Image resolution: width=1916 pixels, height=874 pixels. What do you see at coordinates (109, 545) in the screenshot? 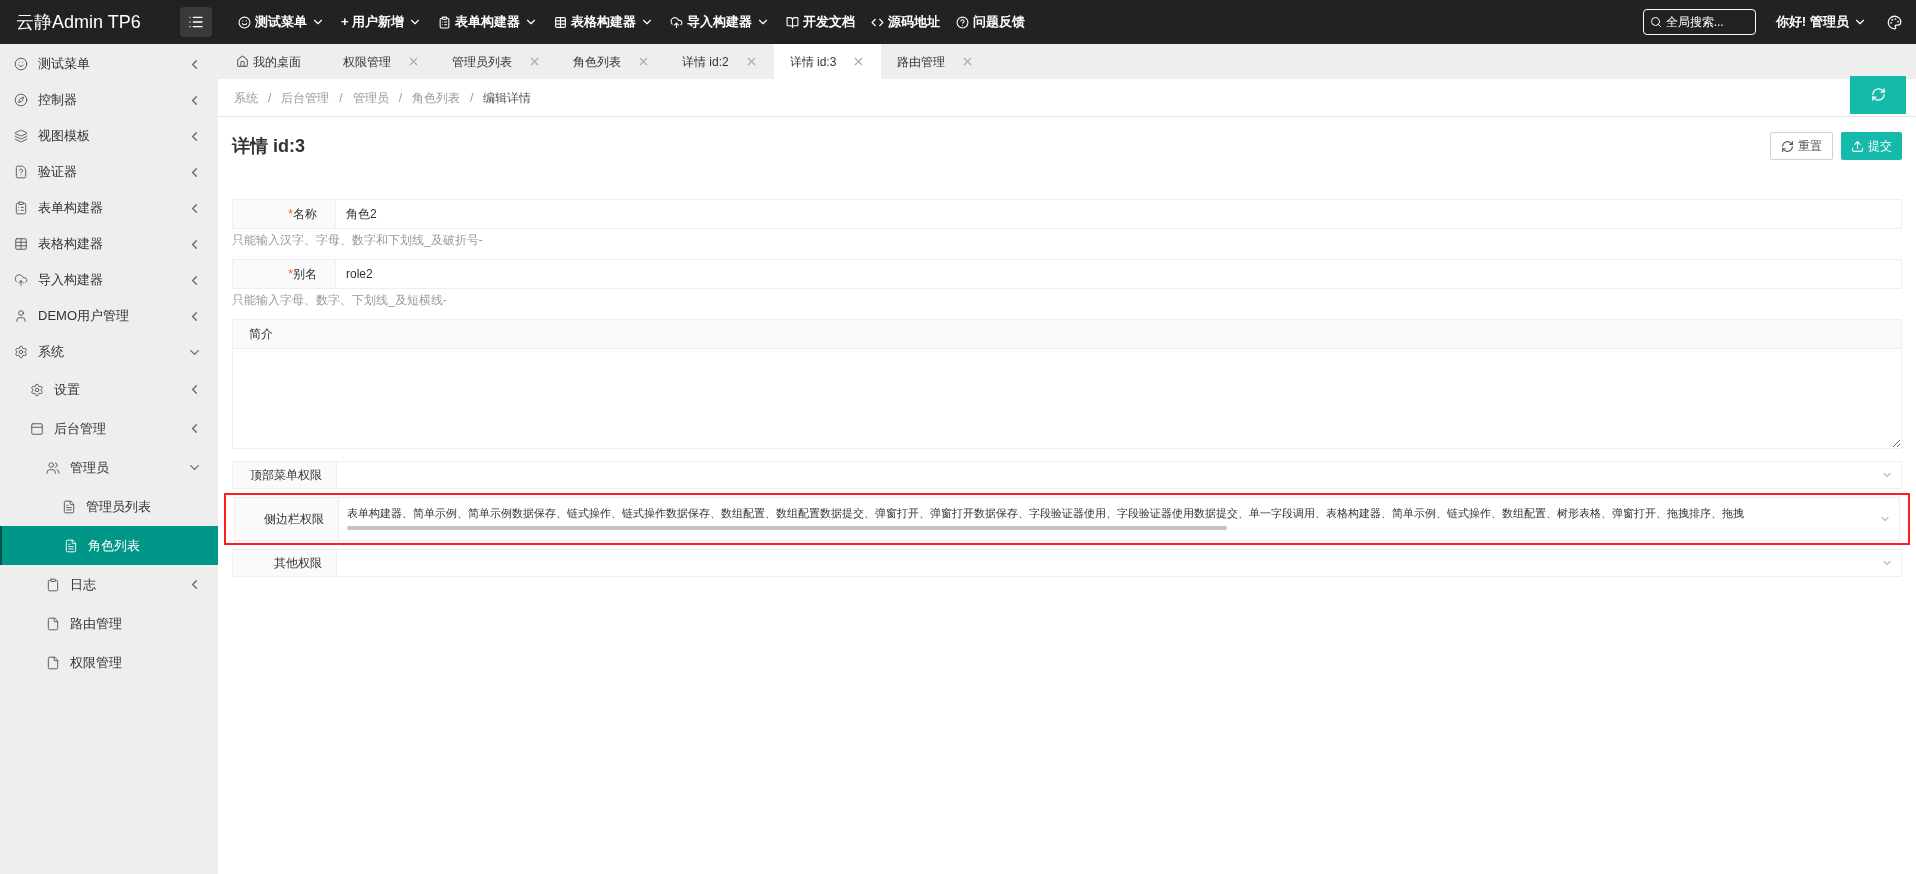
I see `sidebar-item: 角色列表` at bounding box center [109, 545].